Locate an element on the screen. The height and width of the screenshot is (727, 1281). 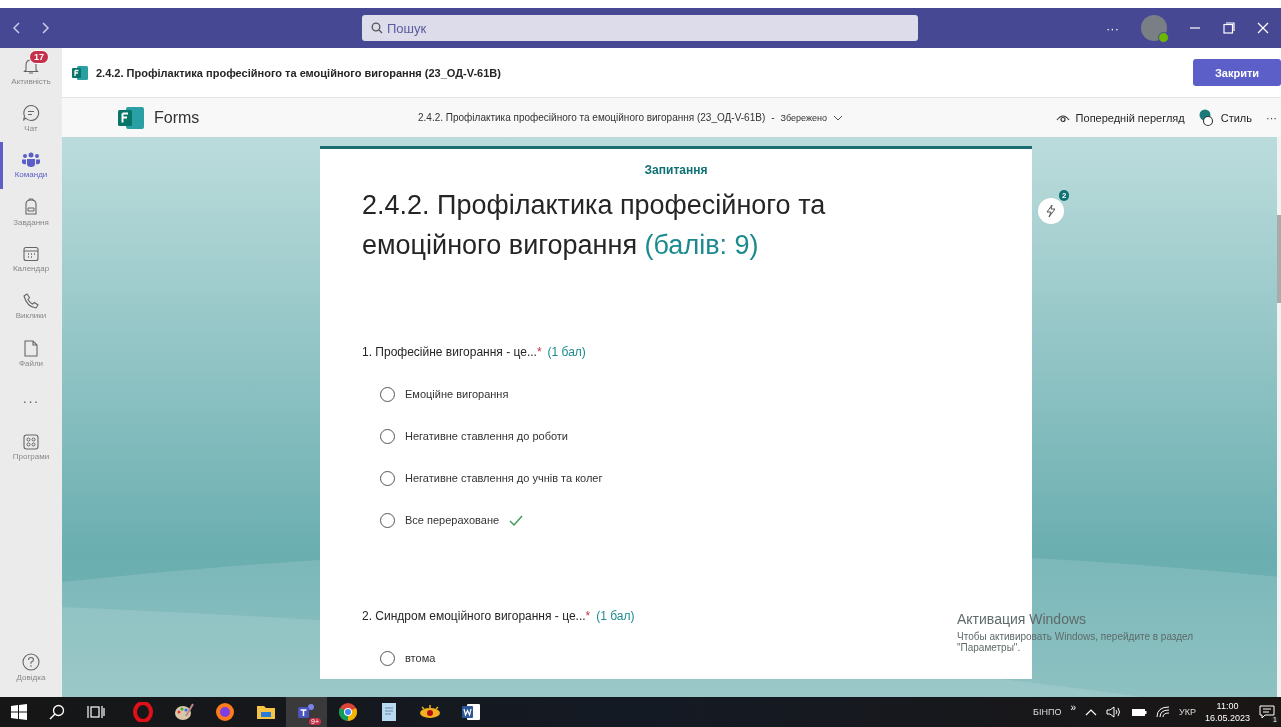
app-bar-item: Завдання is located at coordinates (31, 212).